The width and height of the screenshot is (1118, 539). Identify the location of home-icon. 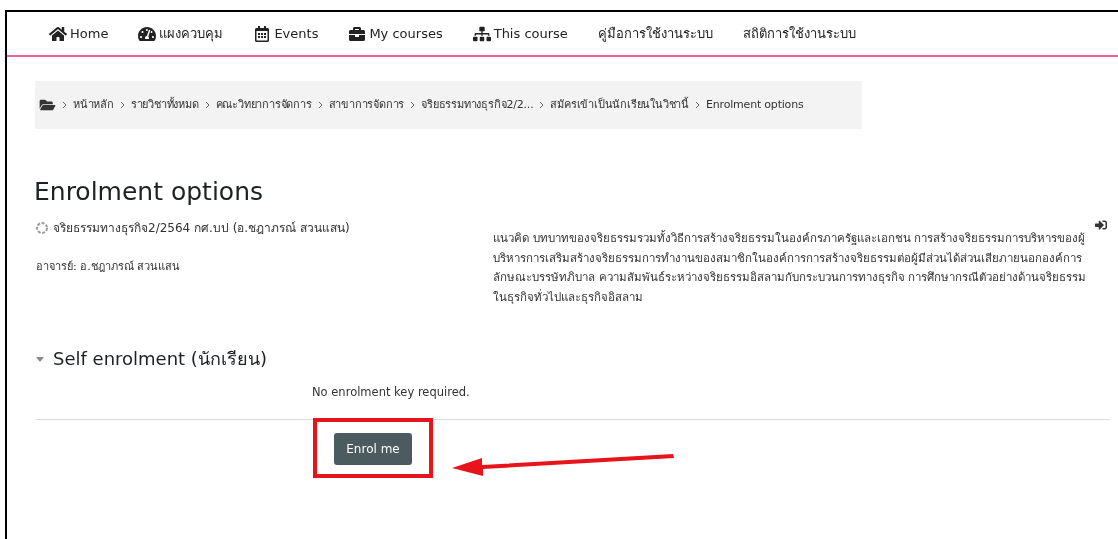
(58, 33).